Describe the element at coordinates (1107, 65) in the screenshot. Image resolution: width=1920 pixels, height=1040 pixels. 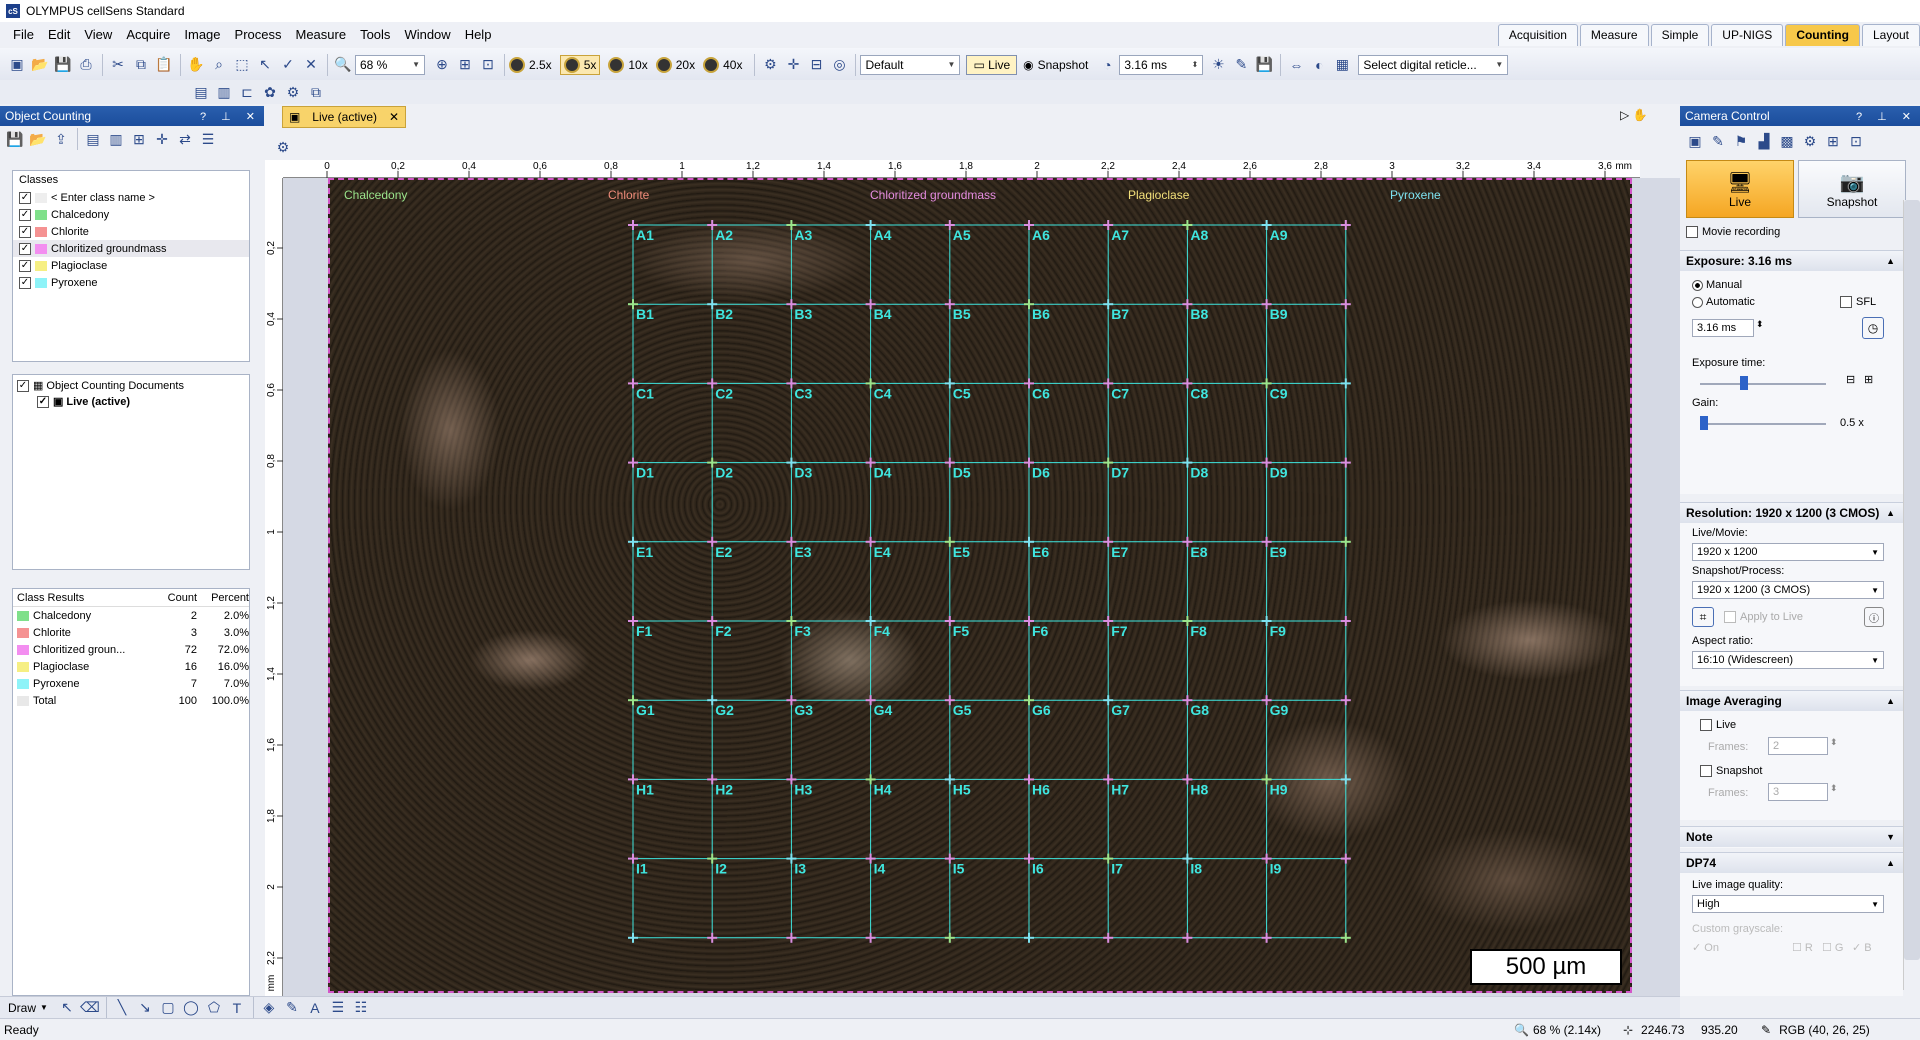
I see `exposure-icon: ◔` at that location.